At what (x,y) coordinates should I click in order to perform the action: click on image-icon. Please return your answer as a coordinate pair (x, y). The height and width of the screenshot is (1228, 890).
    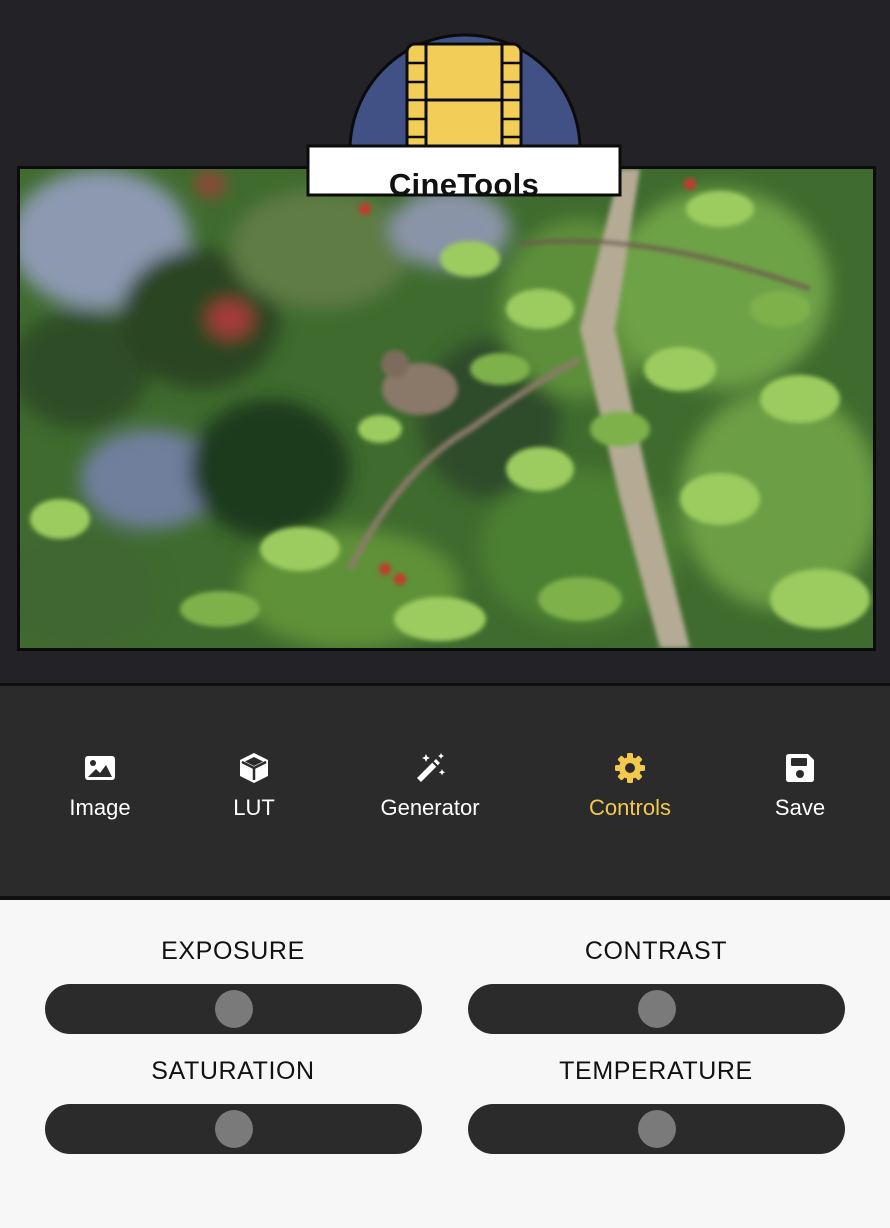
    Looking at the image, I should click on (100, 768).